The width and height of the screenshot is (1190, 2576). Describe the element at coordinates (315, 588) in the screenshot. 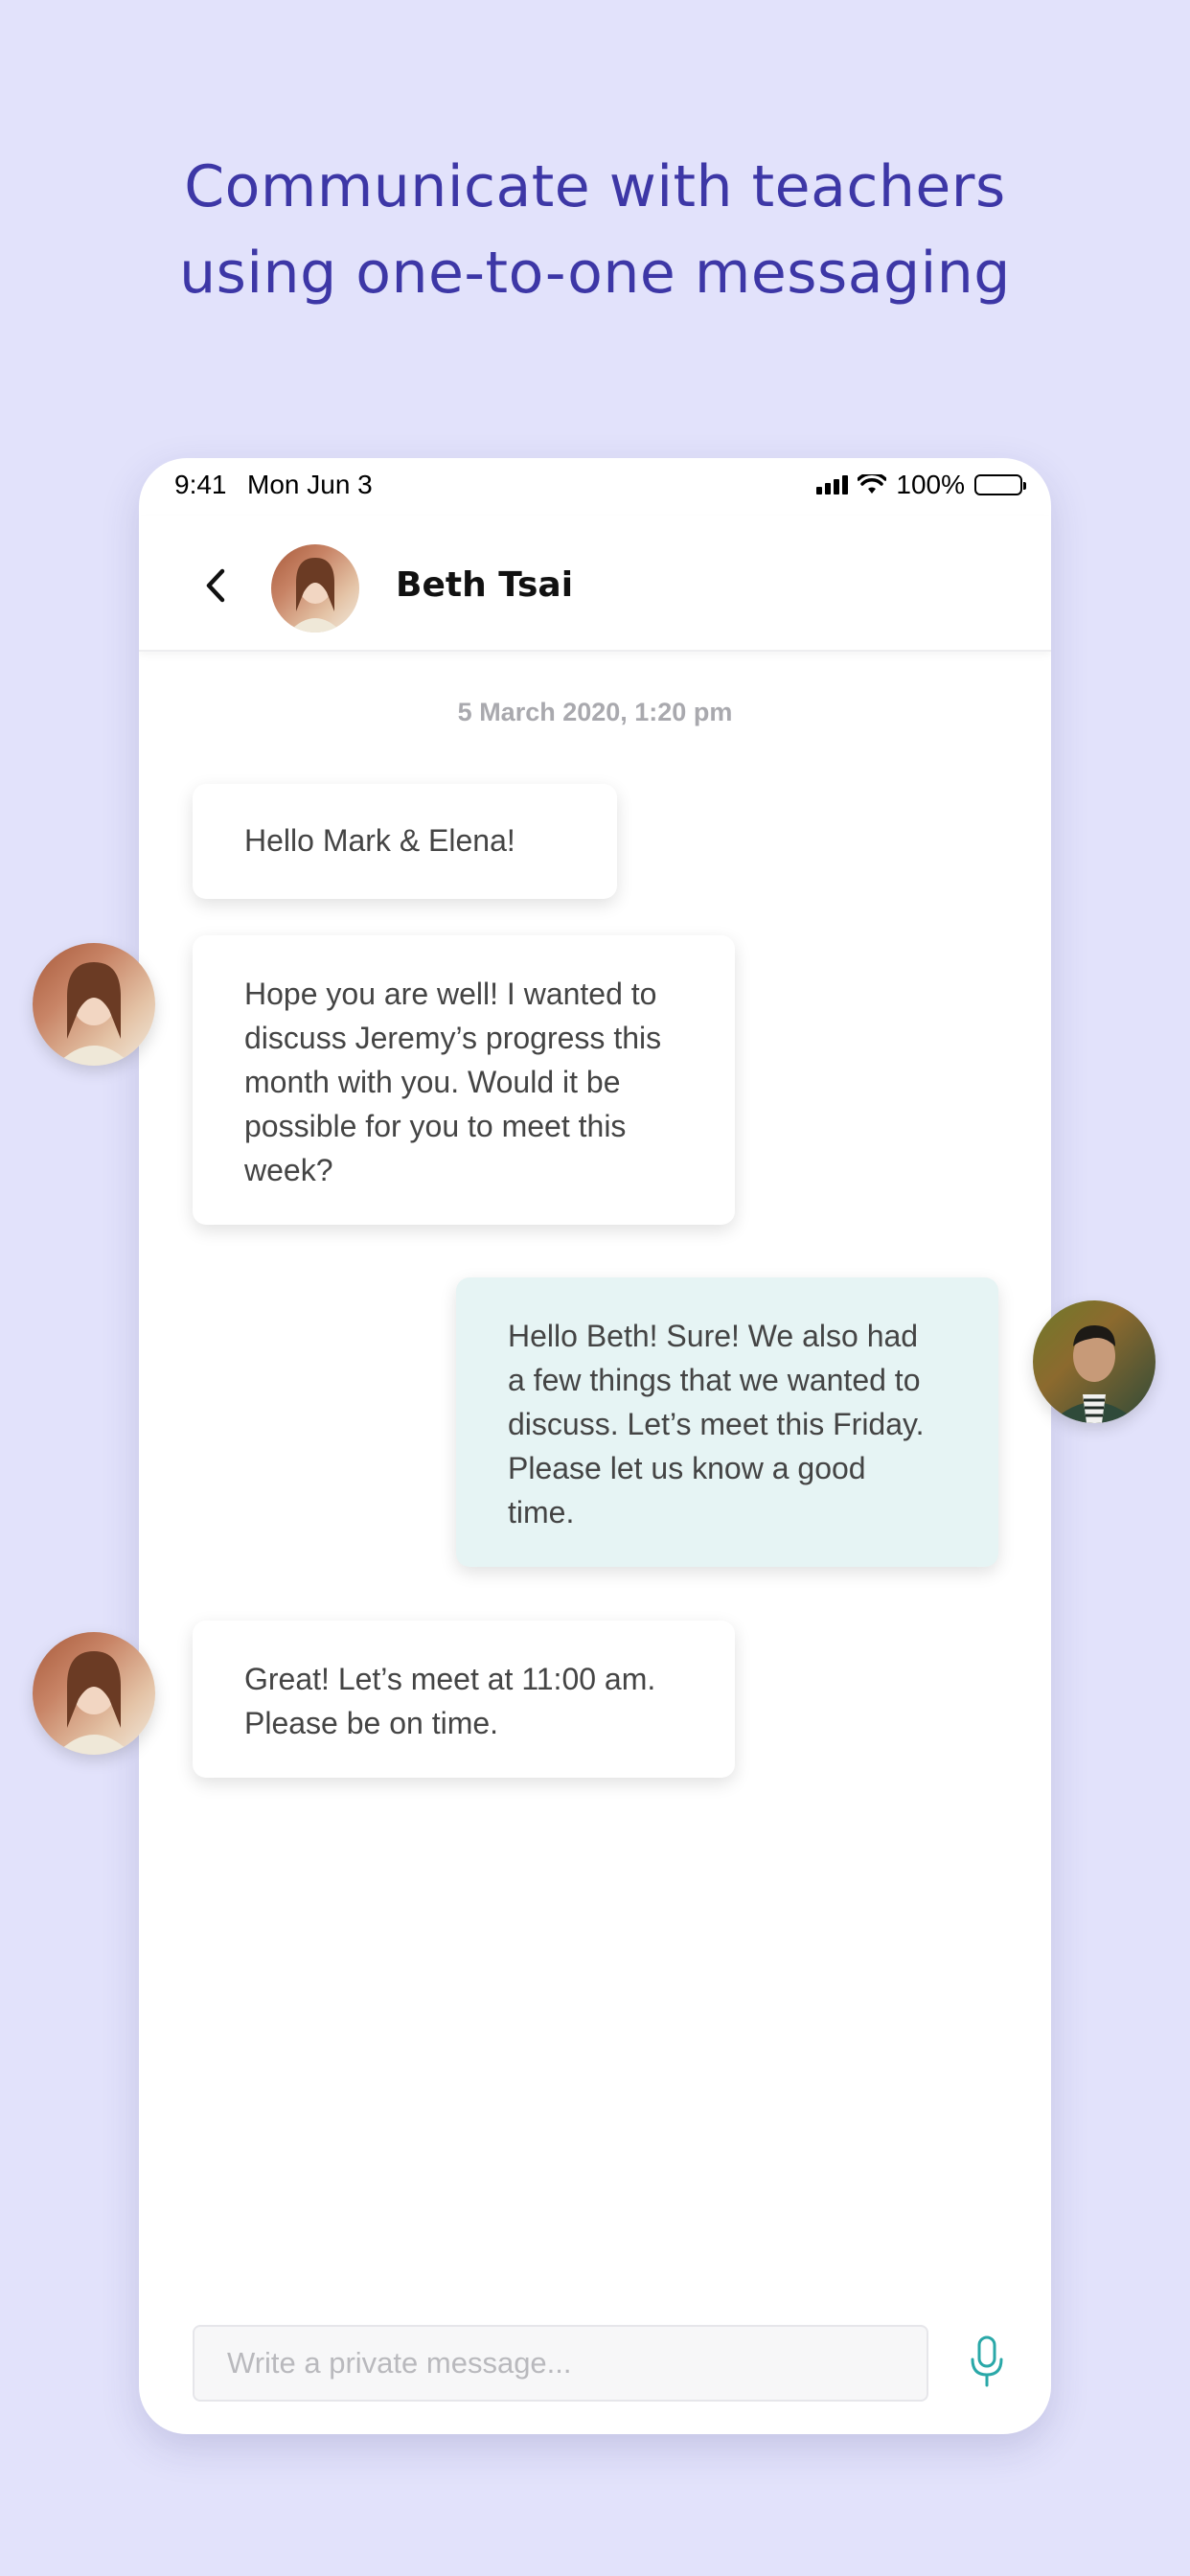

I see `contact-avatar` at that location.